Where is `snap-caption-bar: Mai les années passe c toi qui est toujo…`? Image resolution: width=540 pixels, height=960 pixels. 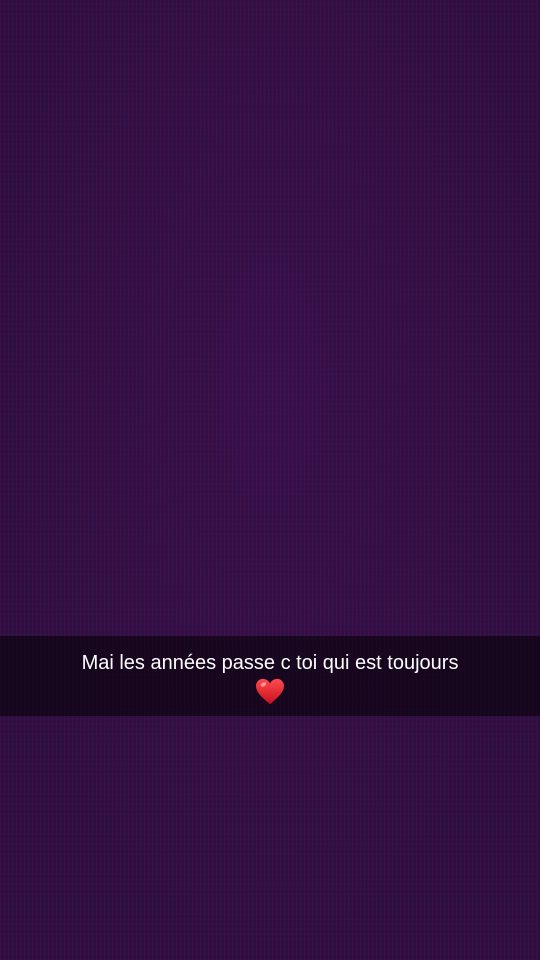 snap-caption-bar: Mai les années passe c toi qui est toujo… is located at coordinates (270, 676).